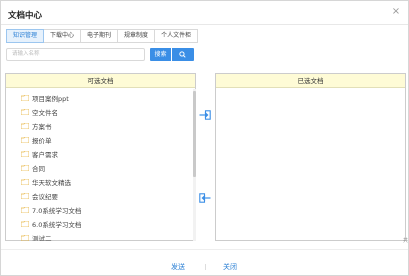 Image resolution: width=409 pixels, height=276 pixels. Describe the element at coordinates (160, 54) in the screenshot. I see `search-button: 搜索` at that location.